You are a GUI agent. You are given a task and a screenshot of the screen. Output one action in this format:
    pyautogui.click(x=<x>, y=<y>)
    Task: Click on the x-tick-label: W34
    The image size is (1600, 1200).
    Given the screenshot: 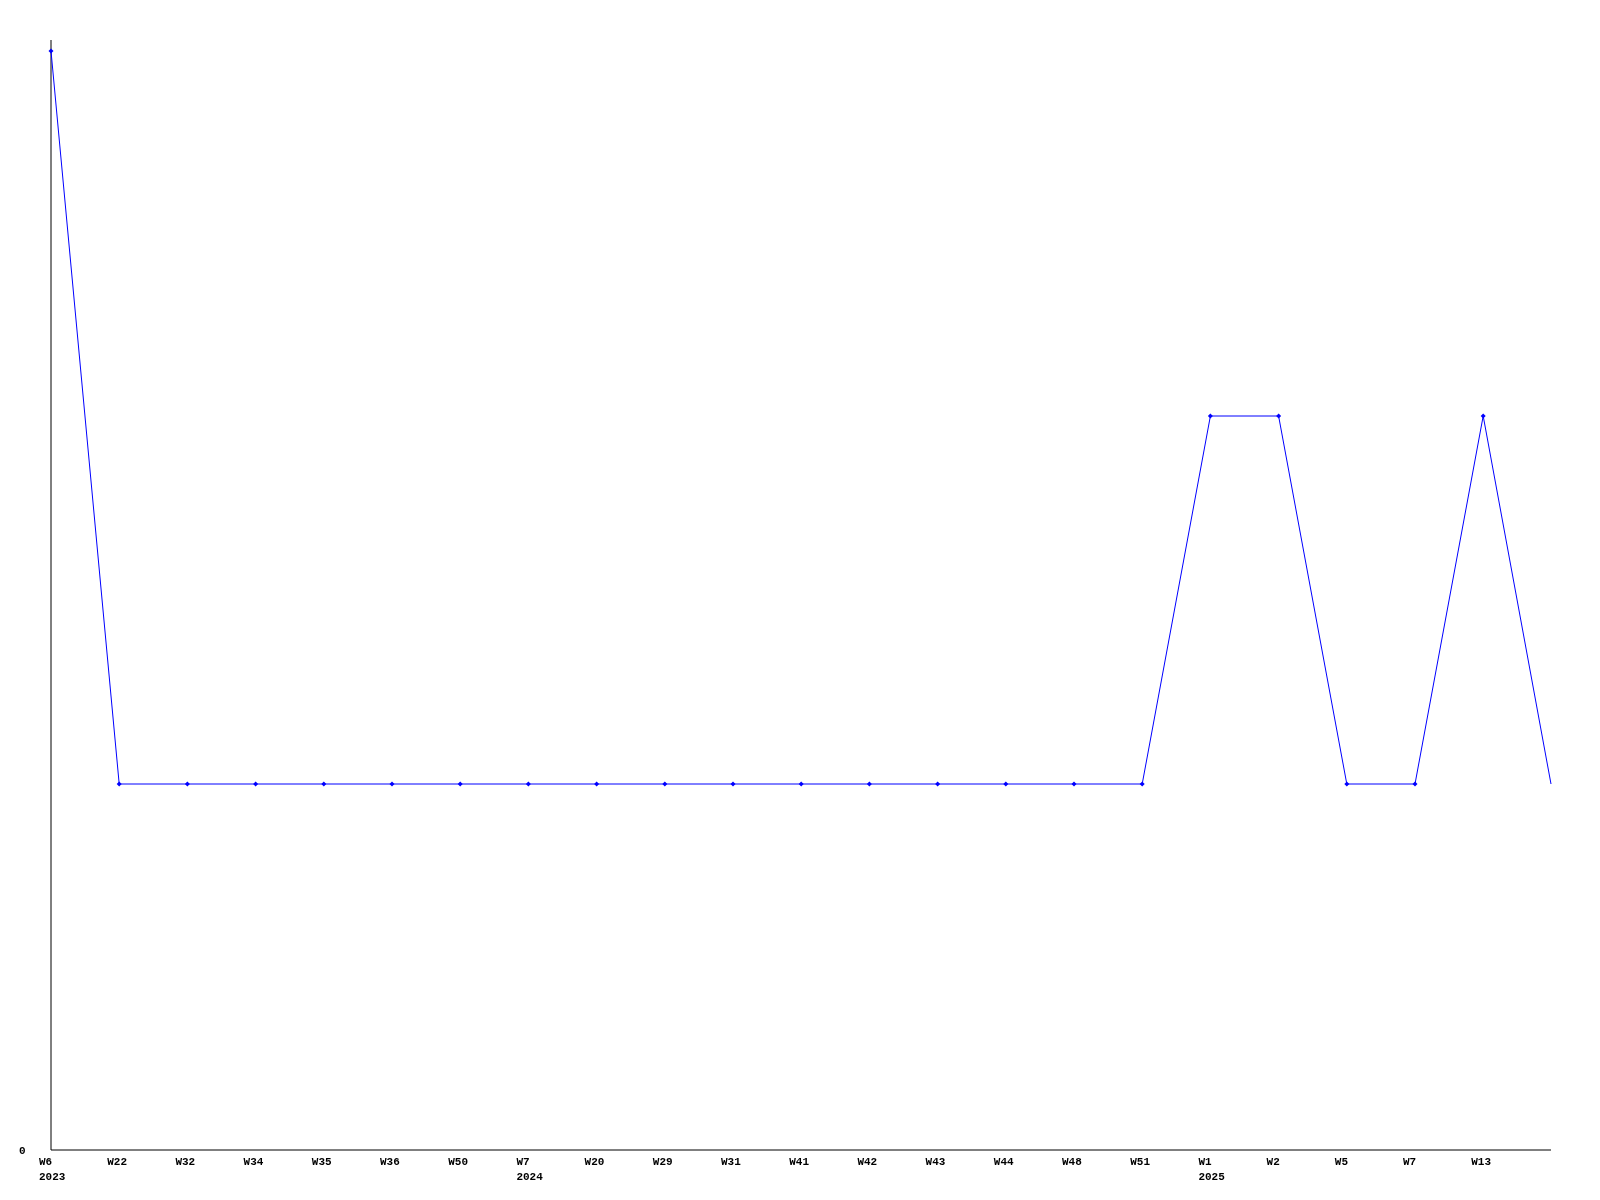 What is the action you would take?
    pyautogui.click(x=253, y=1162)
    